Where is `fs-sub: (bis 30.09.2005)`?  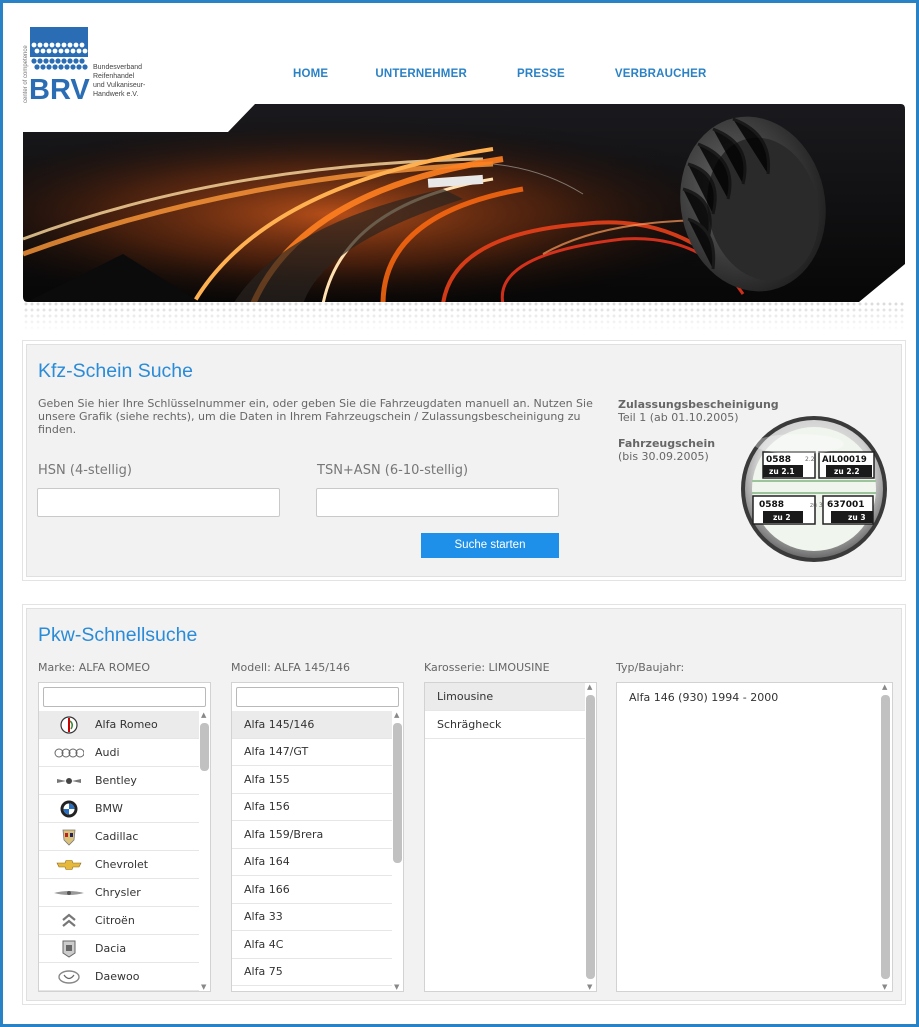
fs-sub: (bis 30.09.2005) is located at coordinates (663, 456).